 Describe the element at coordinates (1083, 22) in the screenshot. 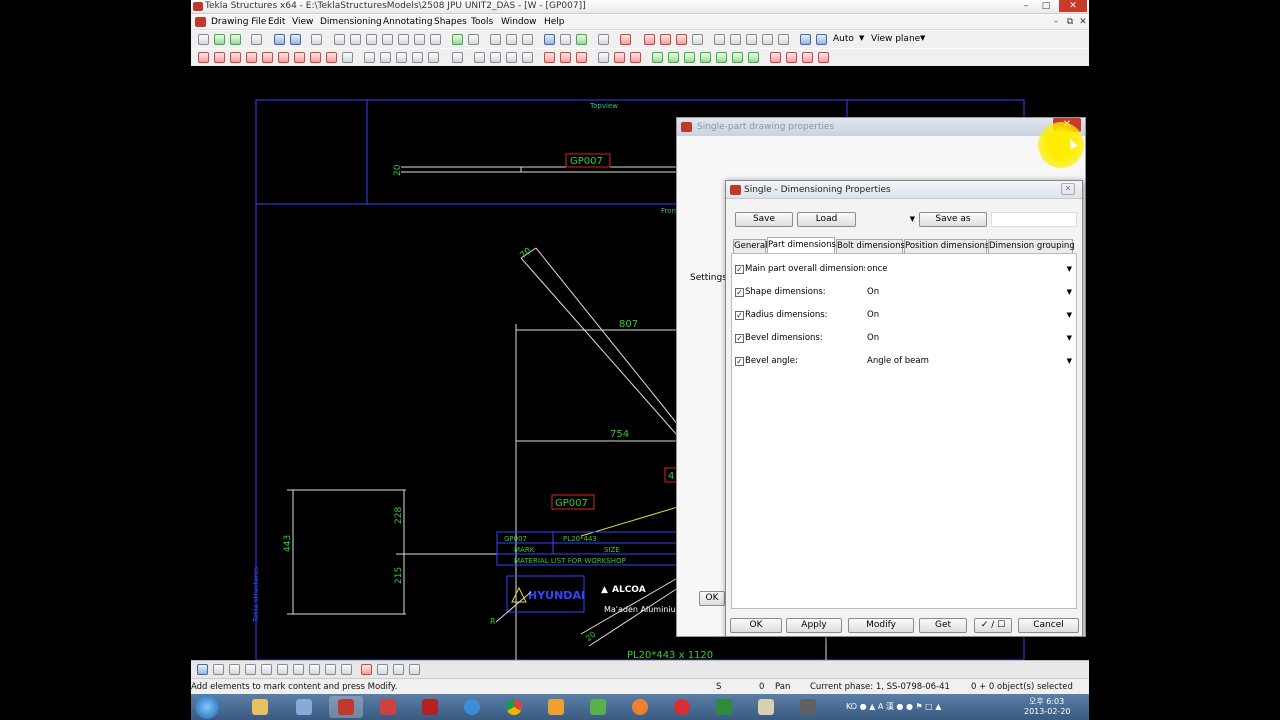

I see `doc-close-button: ✕` at that location.